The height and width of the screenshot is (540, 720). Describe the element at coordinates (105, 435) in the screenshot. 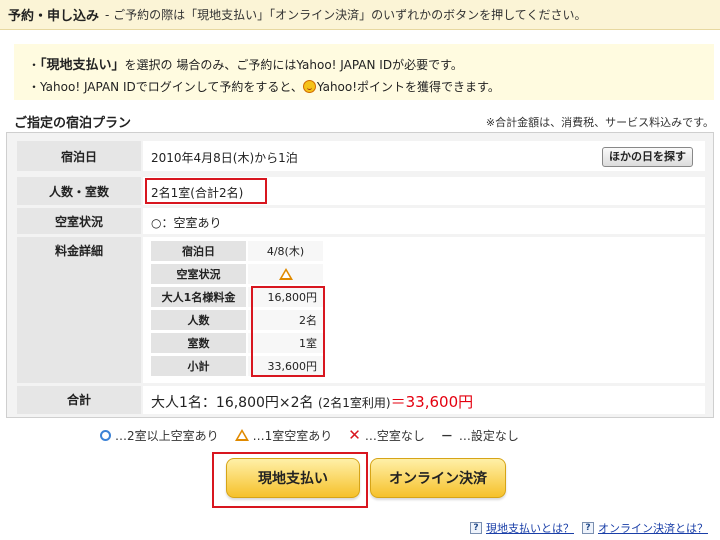

I see `circle-vacancy-icon` at that location.